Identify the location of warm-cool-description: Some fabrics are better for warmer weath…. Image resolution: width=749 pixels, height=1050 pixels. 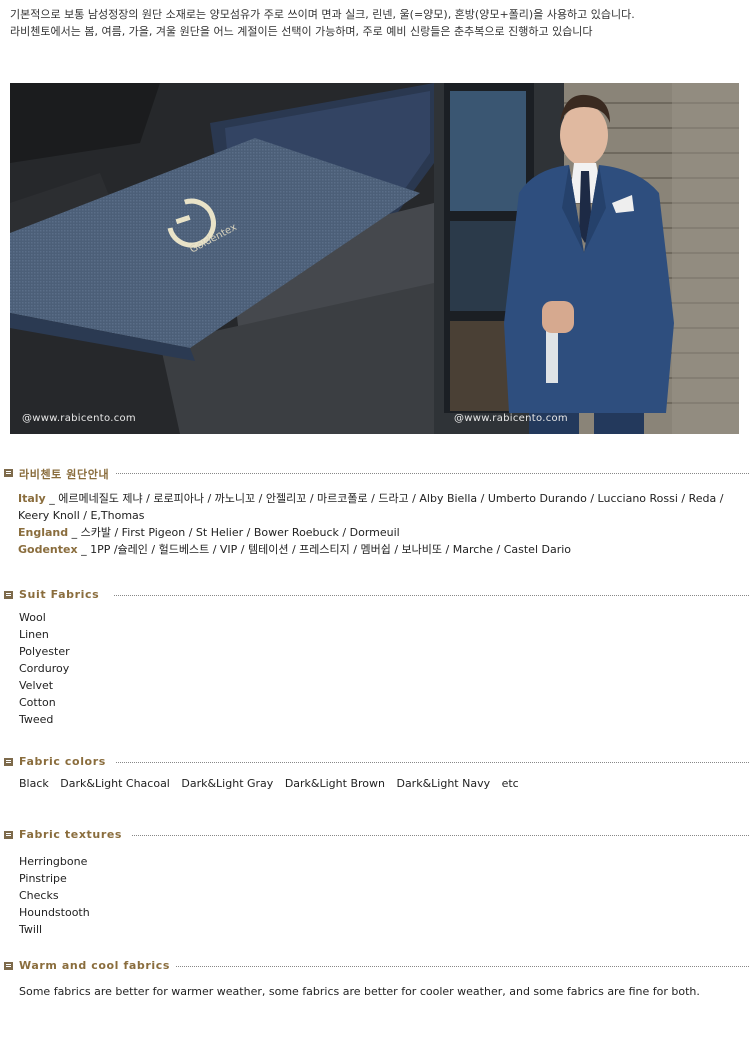
(359, 991).